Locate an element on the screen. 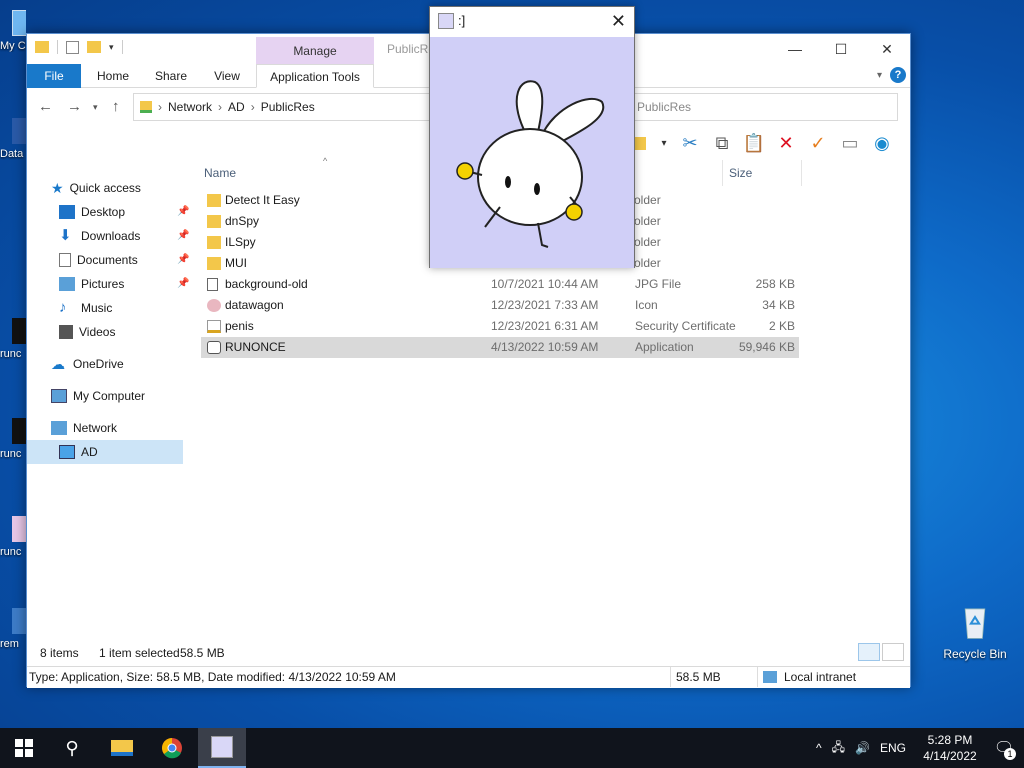 This screenshot has height=768, width=1024. status-bar: 8 items 1 item selected 58.5 MB is located at coordinates (468, 653).